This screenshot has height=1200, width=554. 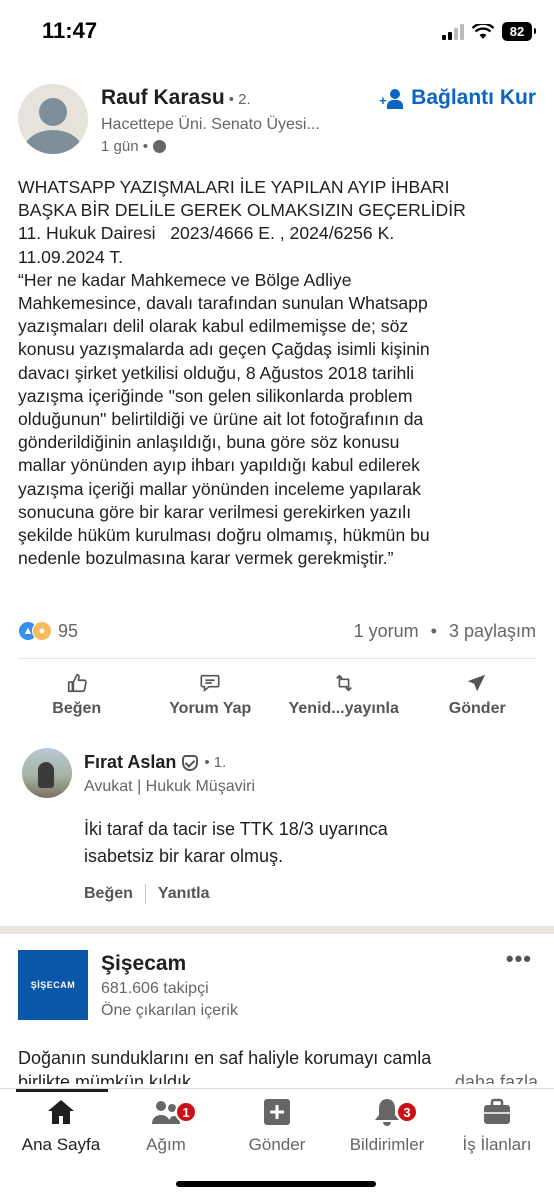 I want to click on connection-degree: • 2., so click(x=239, y=99).